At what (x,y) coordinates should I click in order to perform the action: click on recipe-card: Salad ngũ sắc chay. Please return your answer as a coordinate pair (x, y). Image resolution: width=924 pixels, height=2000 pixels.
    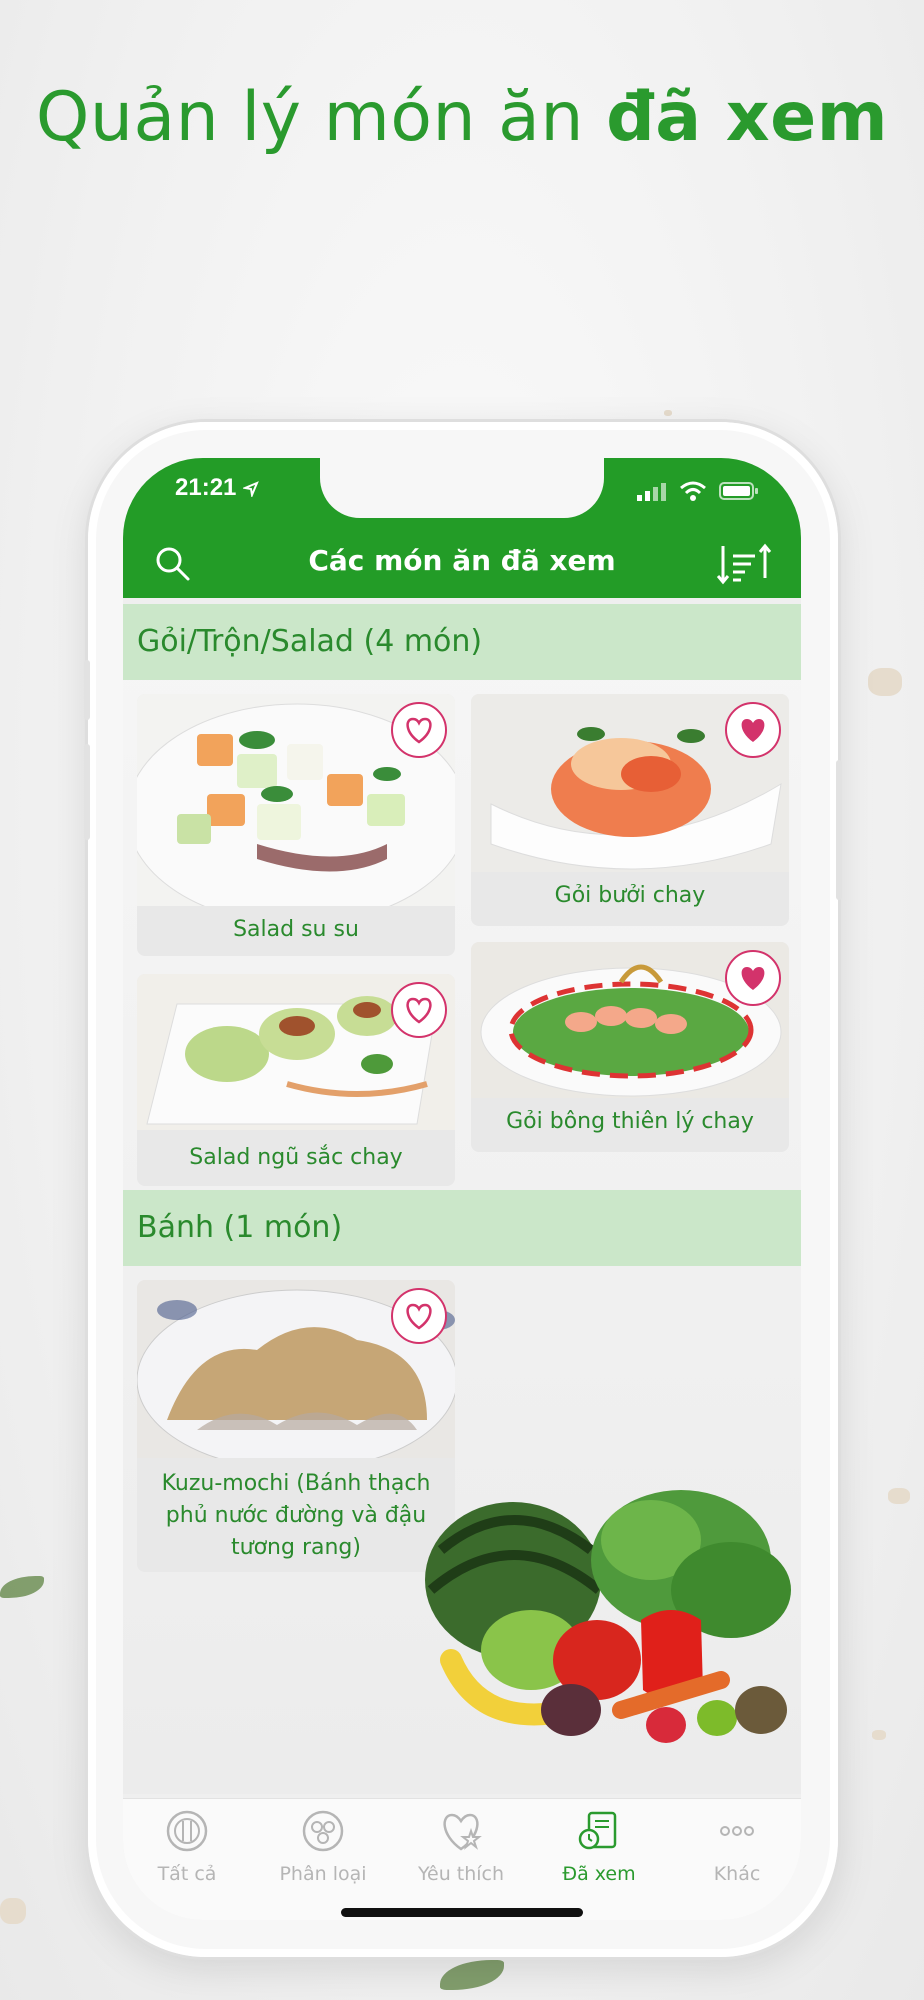
    Looking at the image, I should click on (296, 1080).